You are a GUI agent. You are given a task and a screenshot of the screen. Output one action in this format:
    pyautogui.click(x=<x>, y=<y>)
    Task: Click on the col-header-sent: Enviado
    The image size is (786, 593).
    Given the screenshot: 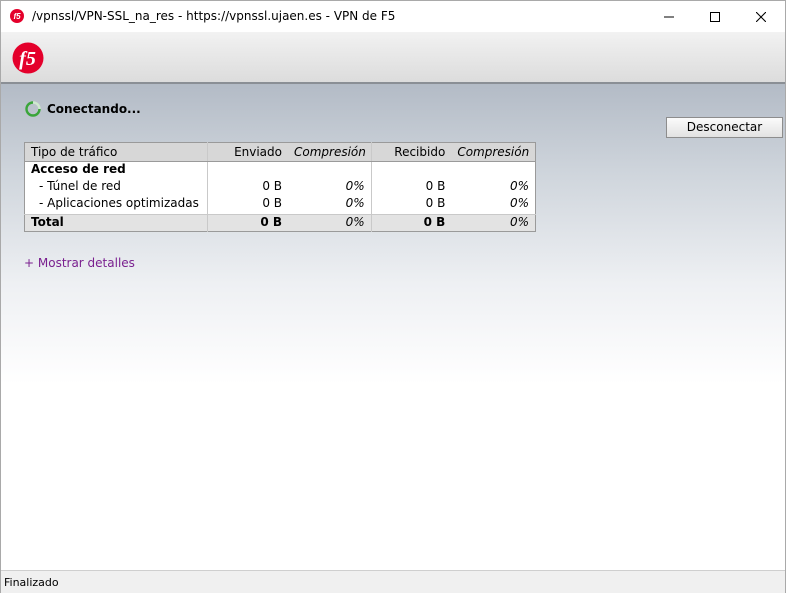 What is the action you would take?
    pyautogui.click(x=247, y=152)
    